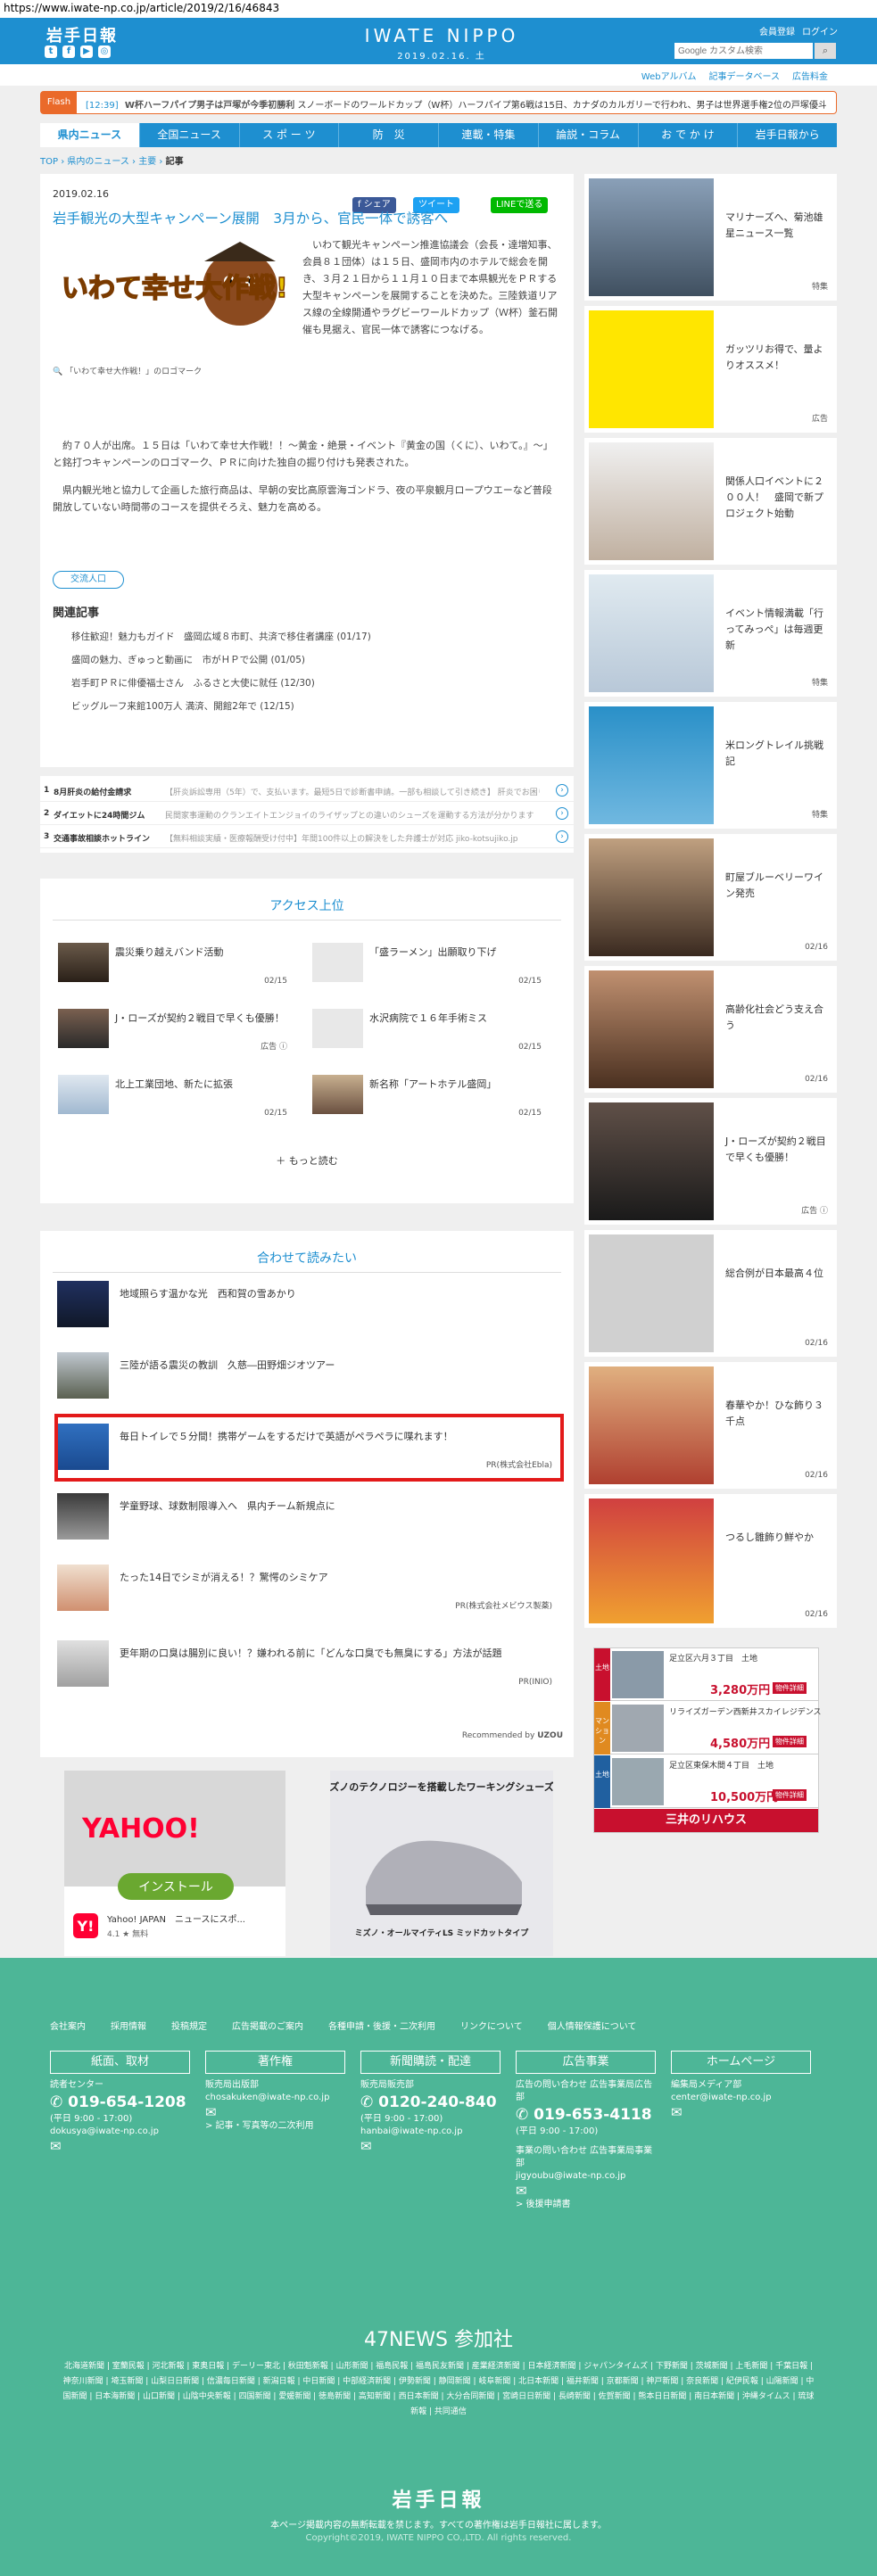 The height and width of the screenshot is (2576, 877). Describe the element at coordinates (825, 51) in the screenshot. I see `search-icon: ⌕` at that location.